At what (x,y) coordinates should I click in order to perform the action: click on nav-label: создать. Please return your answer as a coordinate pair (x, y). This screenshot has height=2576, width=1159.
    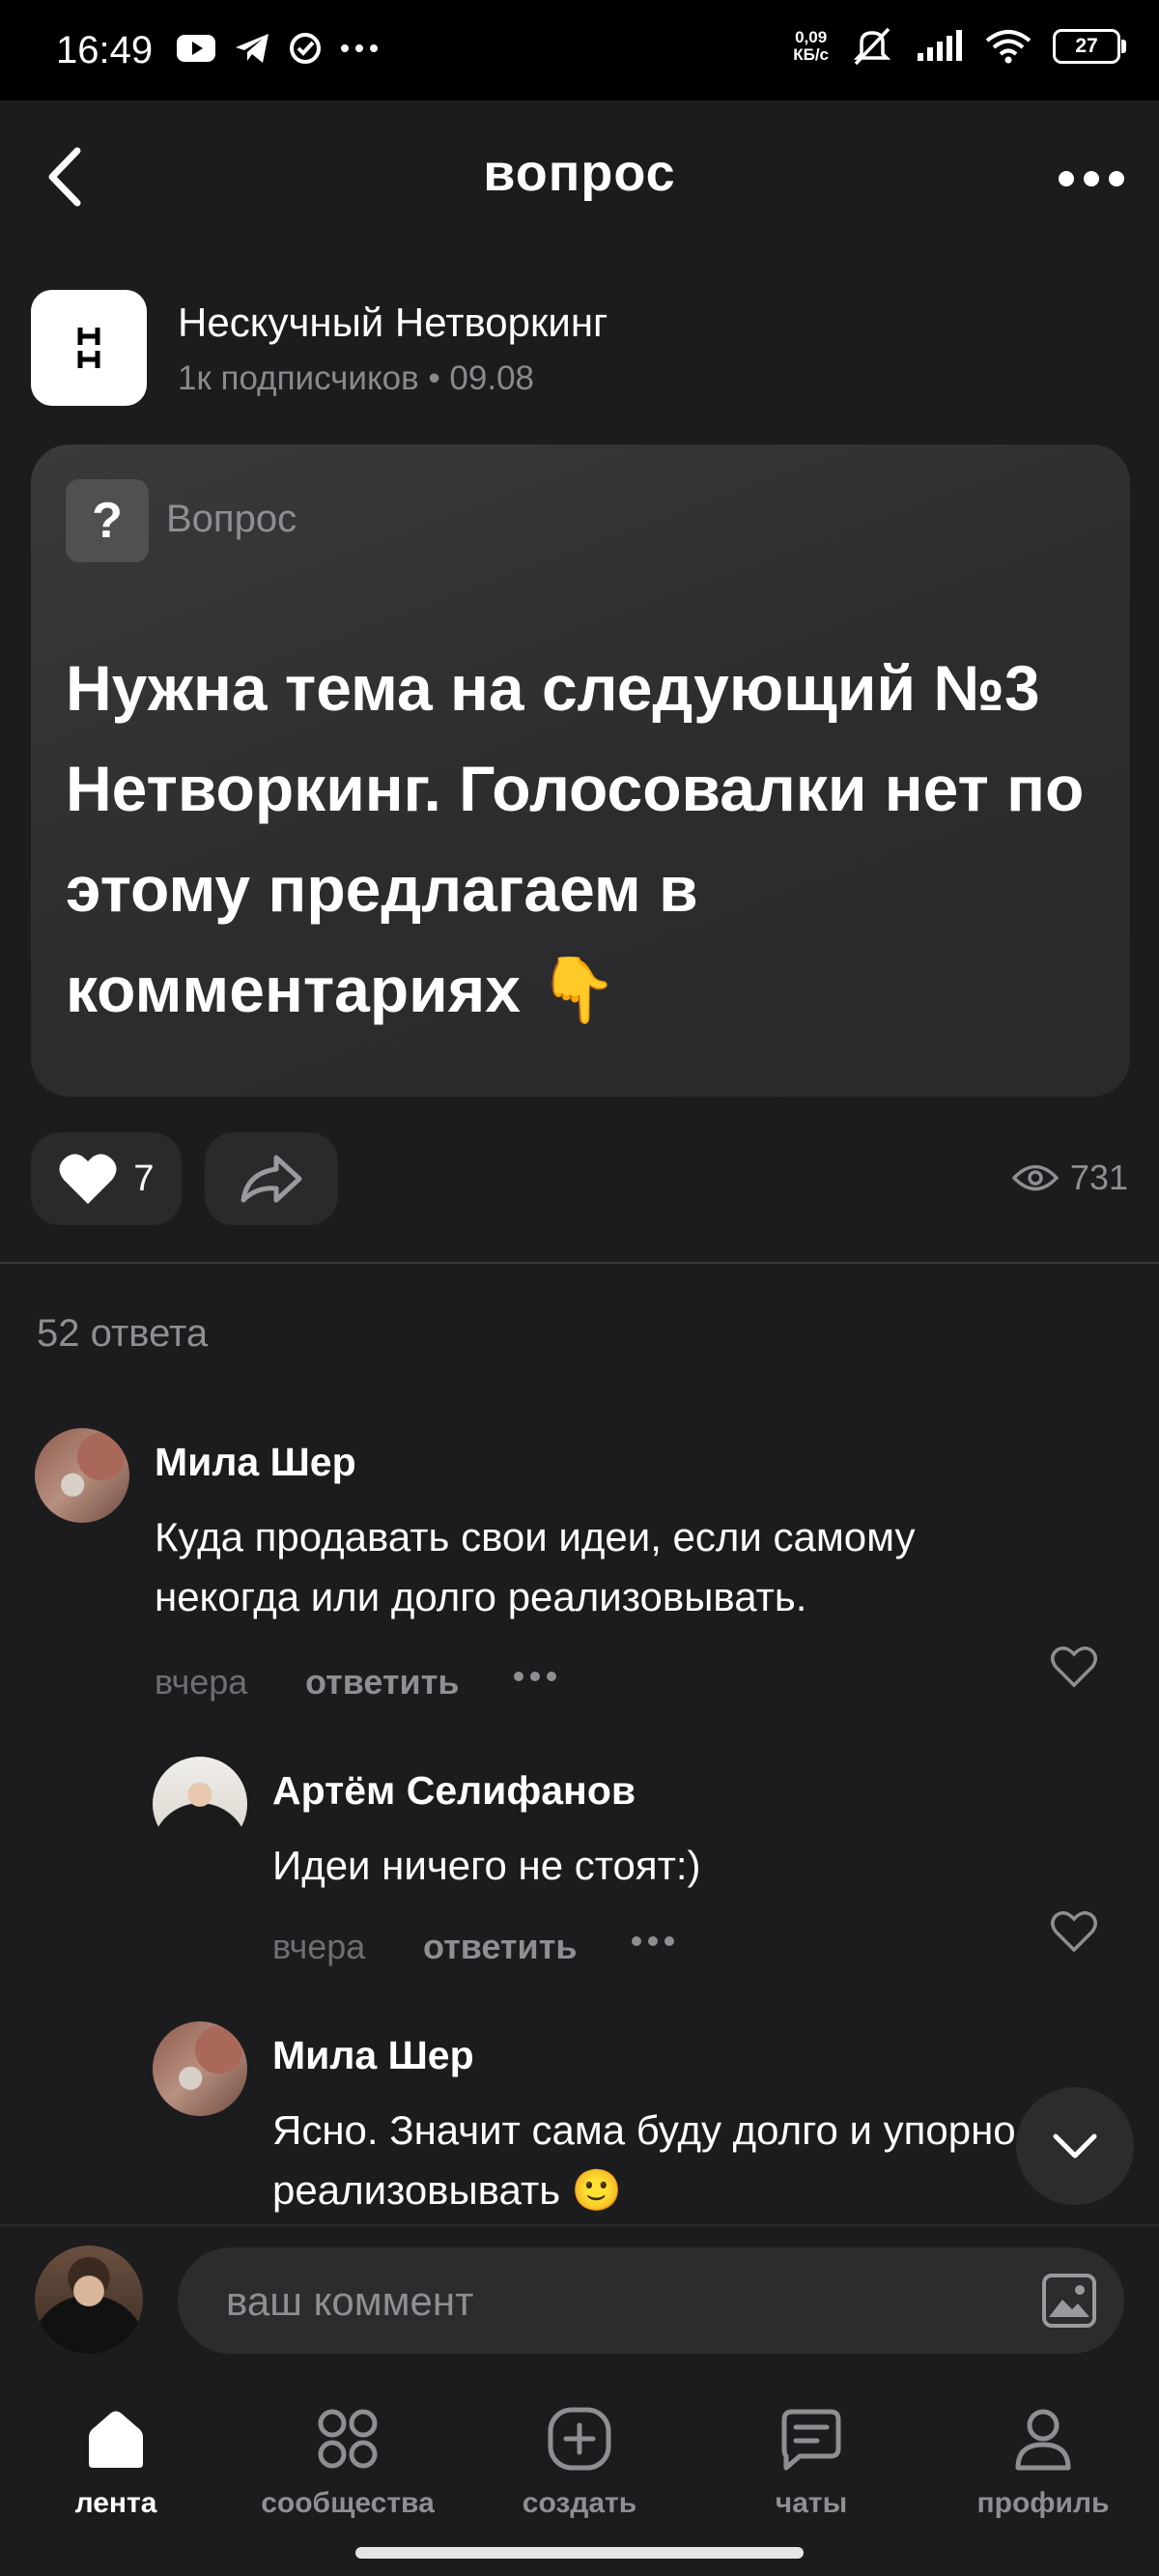
    Looking at the image, I should click on (579, 2503).